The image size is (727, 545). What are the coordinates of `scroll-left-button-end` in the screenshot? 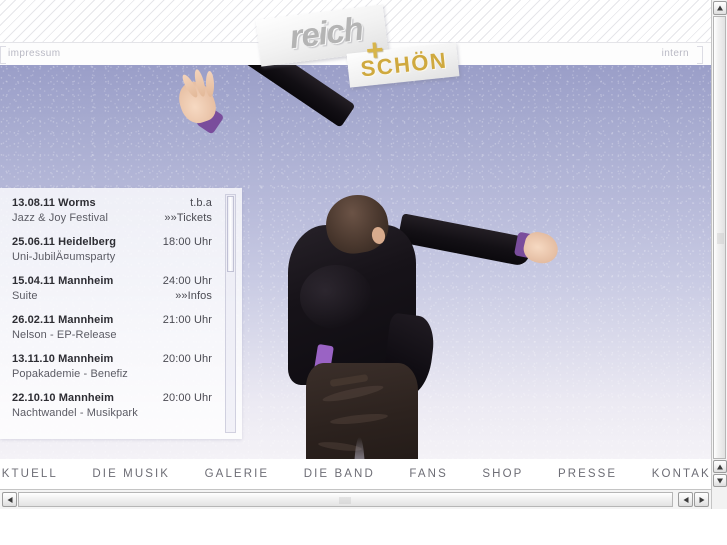 It's located at (685, 499).